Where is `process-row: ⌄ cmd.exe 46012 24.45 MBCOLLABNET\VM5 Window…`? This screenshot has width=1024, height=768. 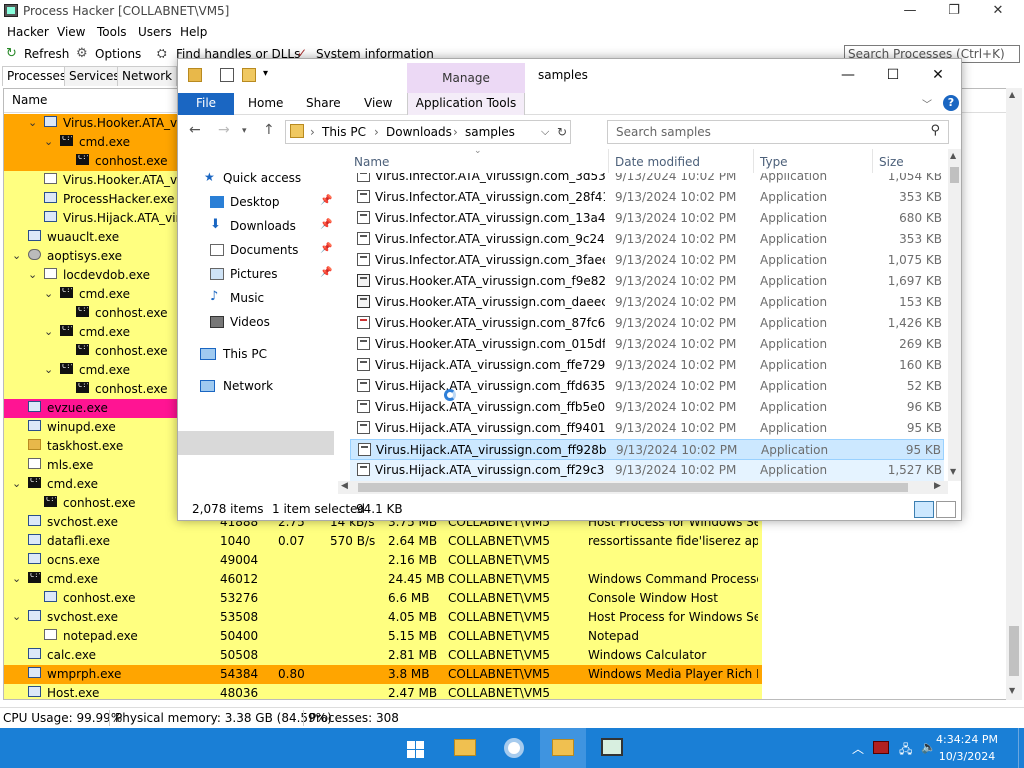 process-row: ⌄ cmd.exe 46012 24.45 MBCOLLABNET\VM5 Window… is located at coordinates (383, 579).